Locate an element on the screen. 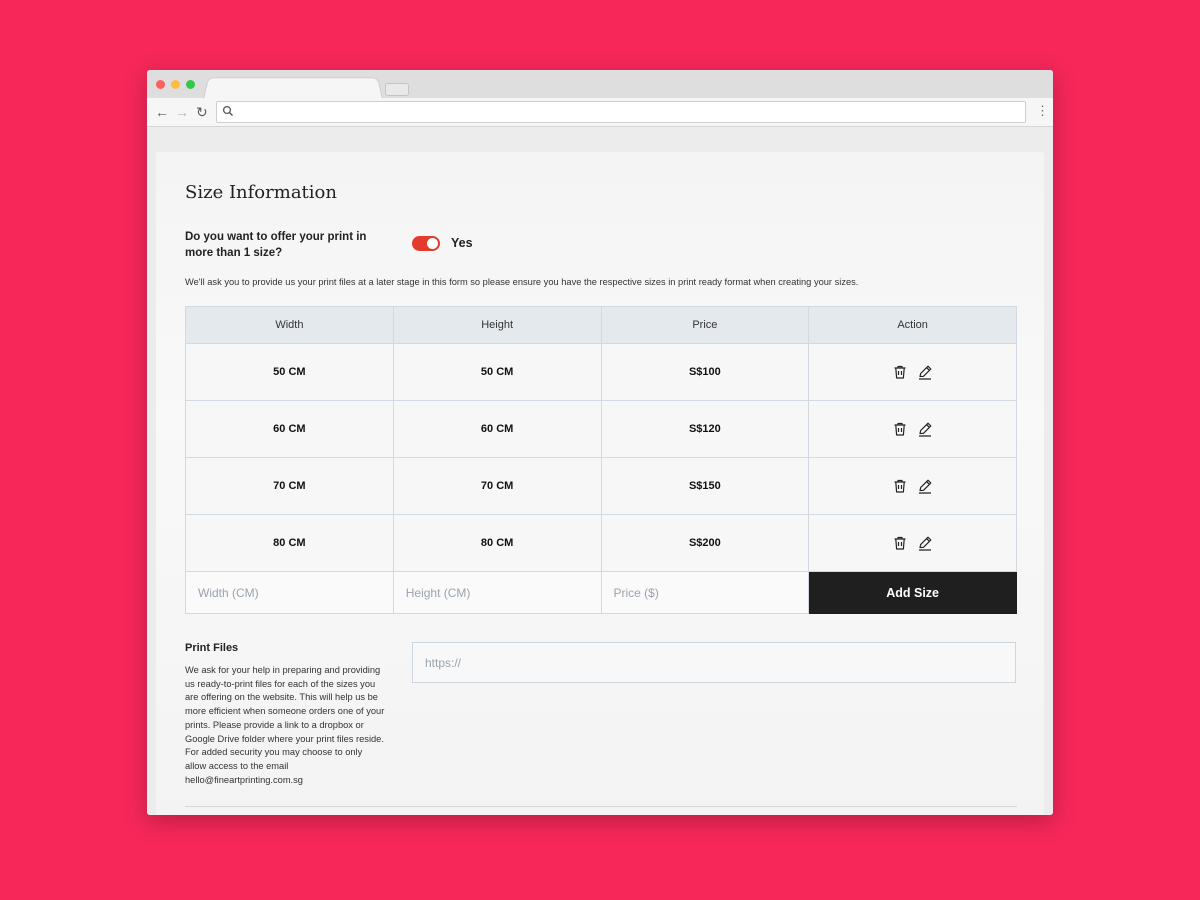 This screenshot has height=900, width=1200. add-size-cell: Add Size is located at coordinates (912, 592).